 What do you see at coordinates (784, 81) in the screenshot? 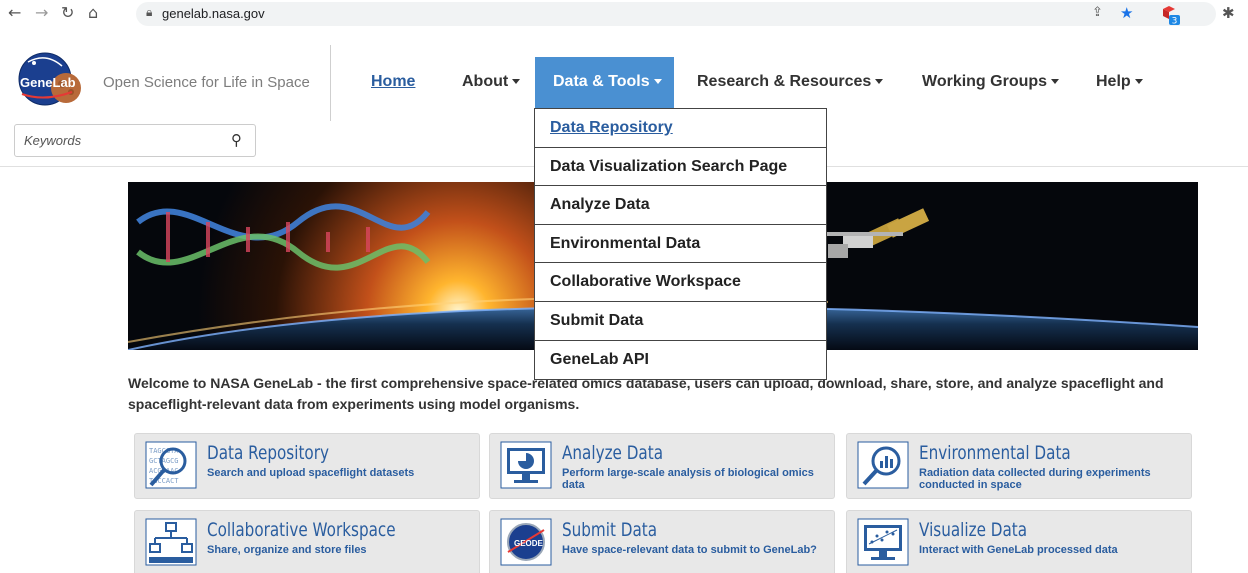
I see `nav-research-label: Research & Resources` at bounding box center [784, 81].